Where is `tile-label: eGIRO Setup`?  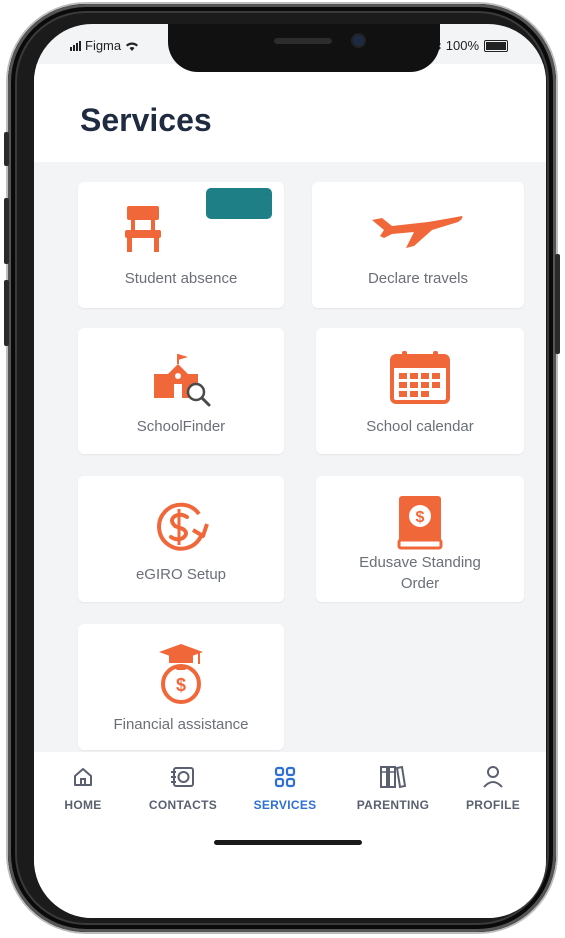 tile-label: eGIRO Setup is located at coordinates (181, 574).